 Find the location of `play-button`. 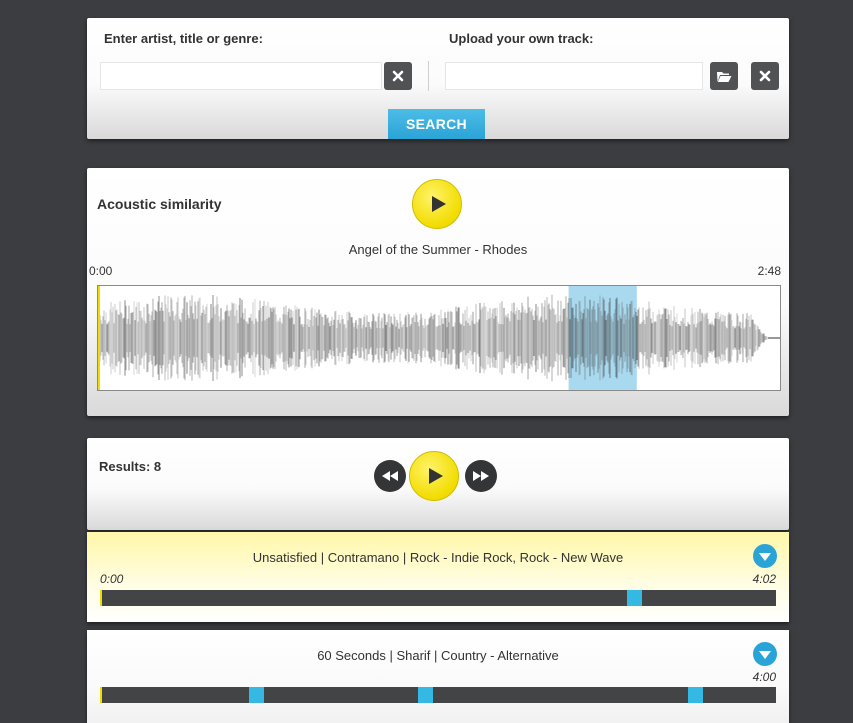

play-button is located at coordinates (437, 204).